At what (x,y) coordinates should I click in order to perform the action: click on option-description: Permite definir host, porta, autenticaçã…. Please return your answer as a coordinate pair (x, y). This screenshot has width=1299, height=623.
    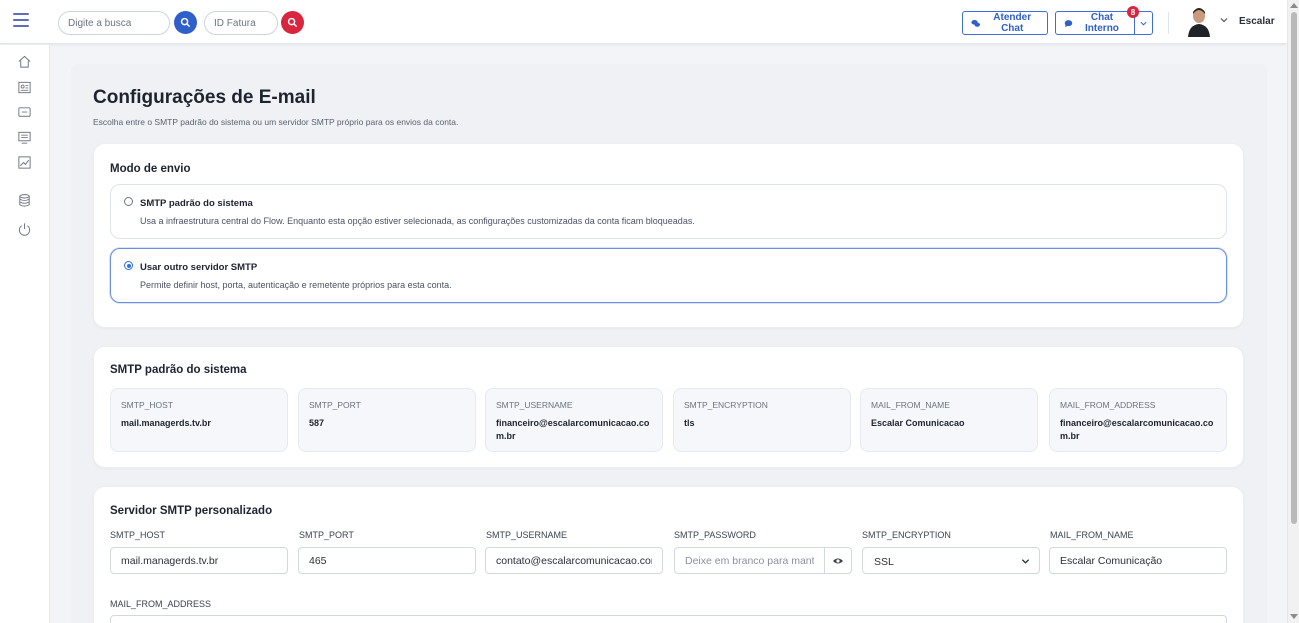
    Looking at the image, I should click on (296, 285).